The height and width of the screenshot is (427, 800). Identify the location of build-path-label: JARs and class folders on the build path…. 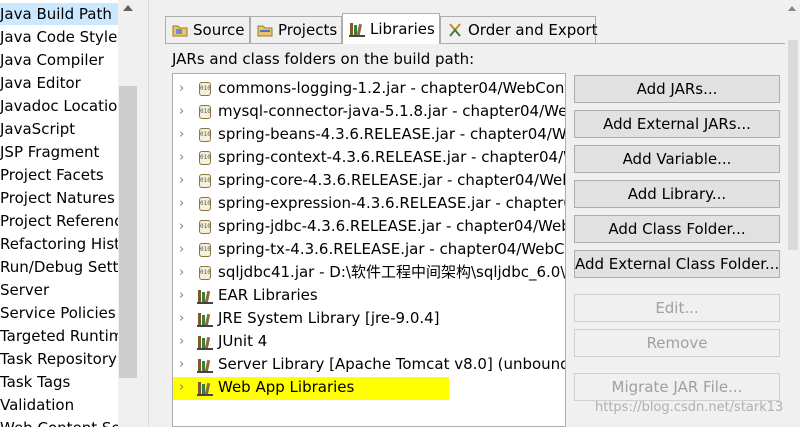
(323, 59).